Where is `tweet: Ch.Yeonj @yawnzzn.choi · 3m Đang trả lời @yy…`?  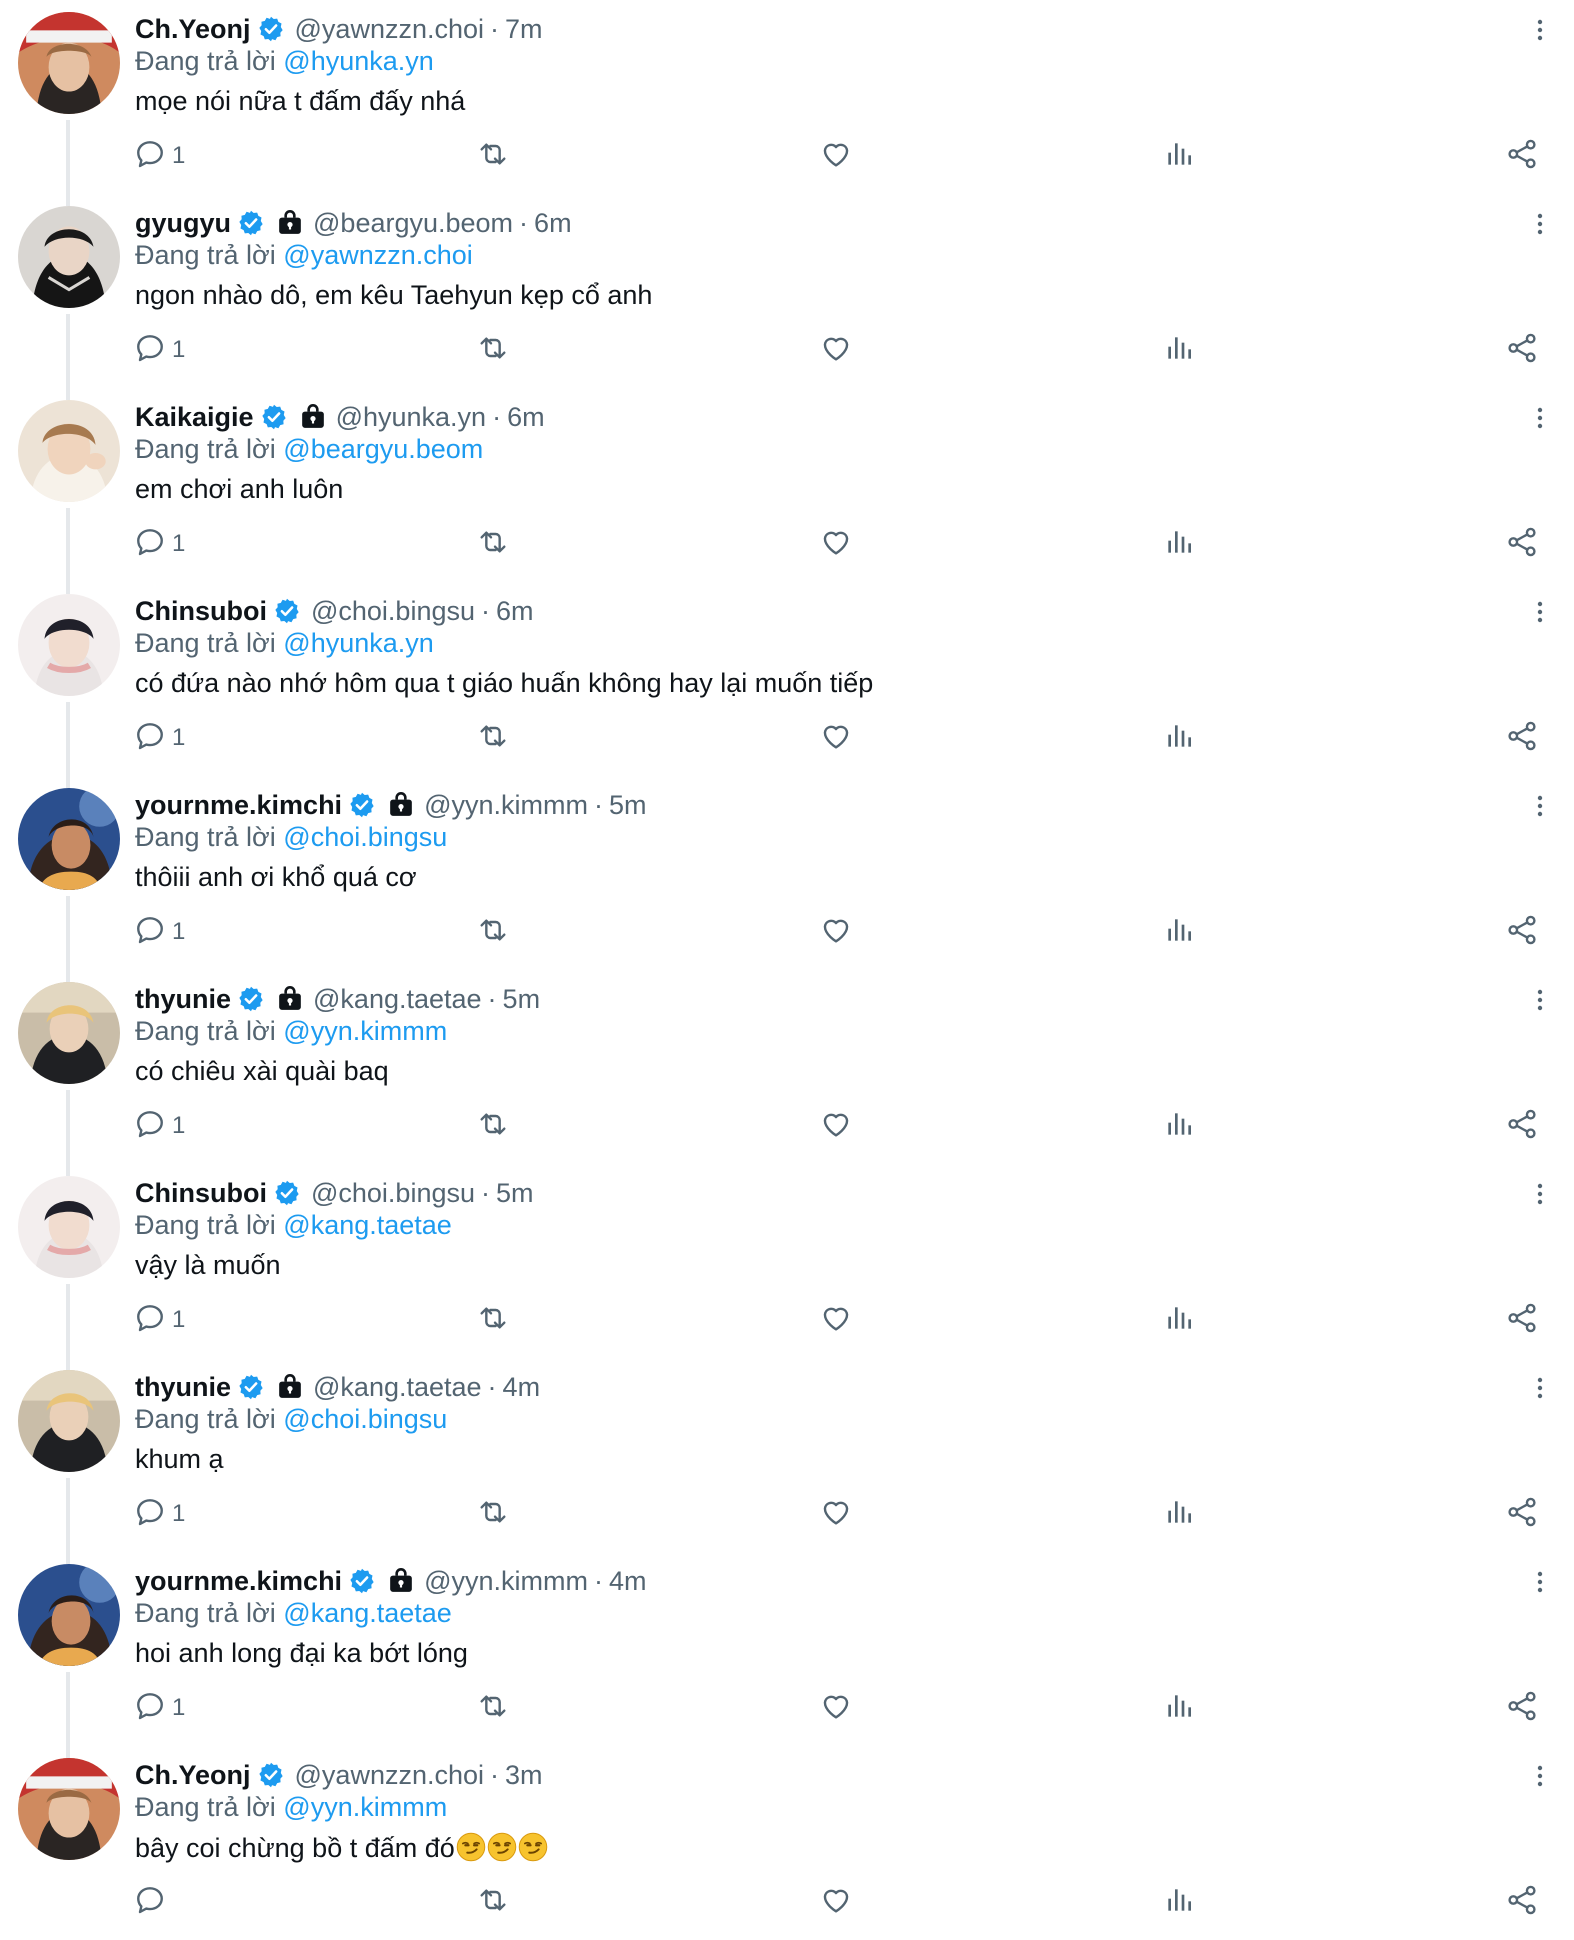 tweet: Ch.Yeonj @yawnzzn.choi · 3m Đang trả lời @yy… is located at coordinates (787, 1843).